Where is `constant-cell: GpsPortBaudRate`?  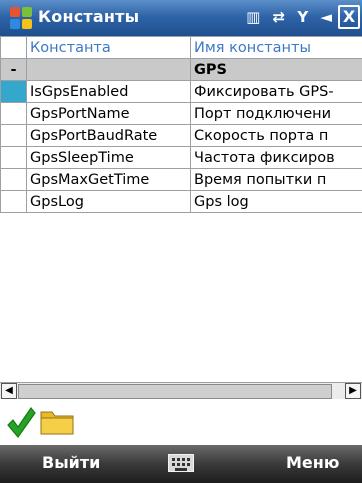 constant-cell: GpsPortBaudRate is located at coordinates (108, 135).